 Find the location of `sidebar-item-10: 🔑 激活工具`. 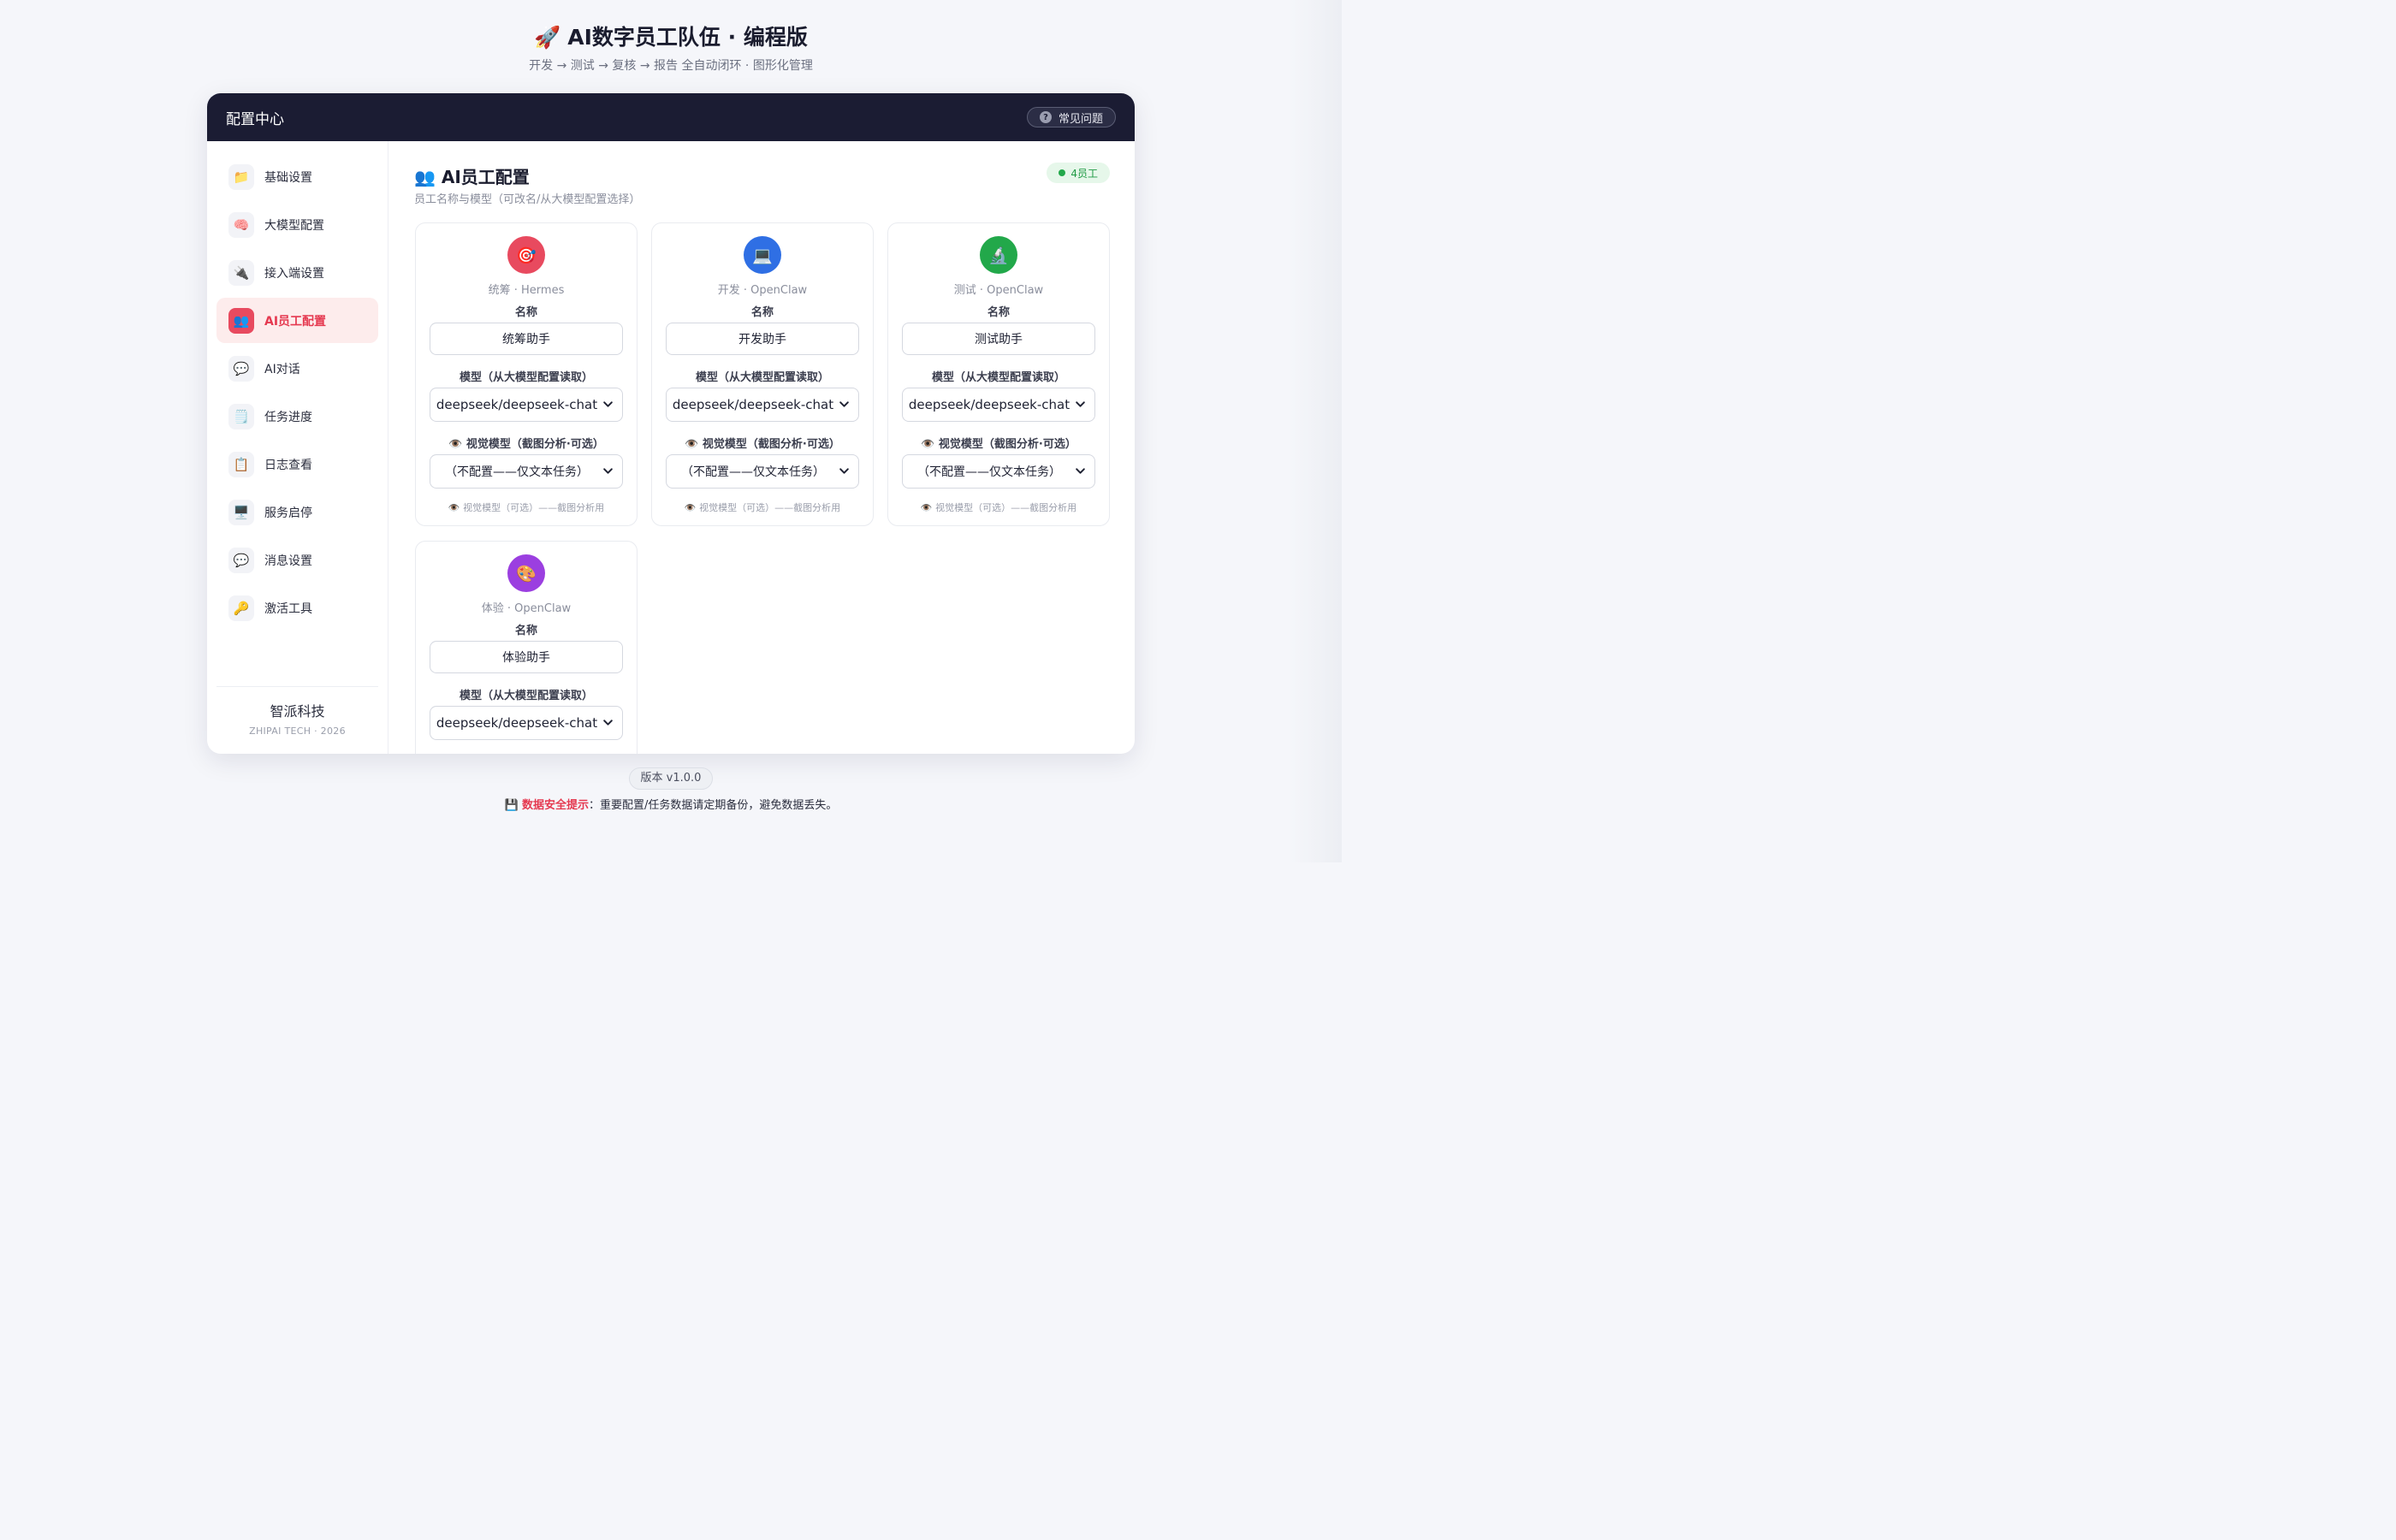

sidebar-item-10: 🔑 激活工具 is located at coordinates (297, 608).